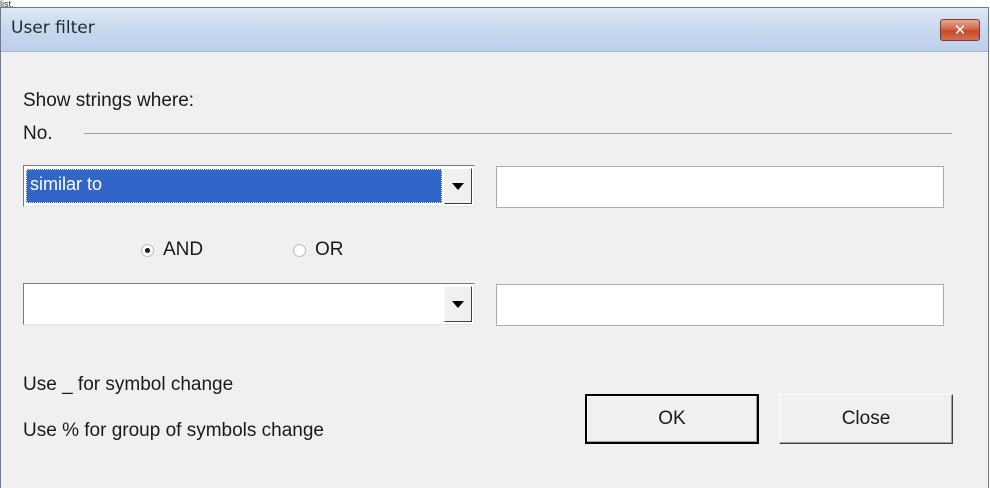 The image size is (990, 488). I want to click on and-radio-label: AND, so click(183, 249).